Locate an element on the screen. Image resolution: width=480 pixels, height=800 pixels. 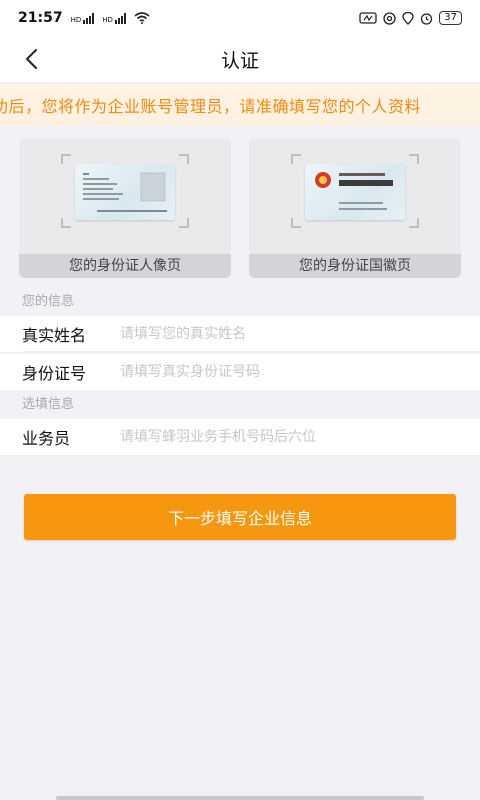
status-bar: 21:57 HD HD 37 is located at coordinates (240, 18).